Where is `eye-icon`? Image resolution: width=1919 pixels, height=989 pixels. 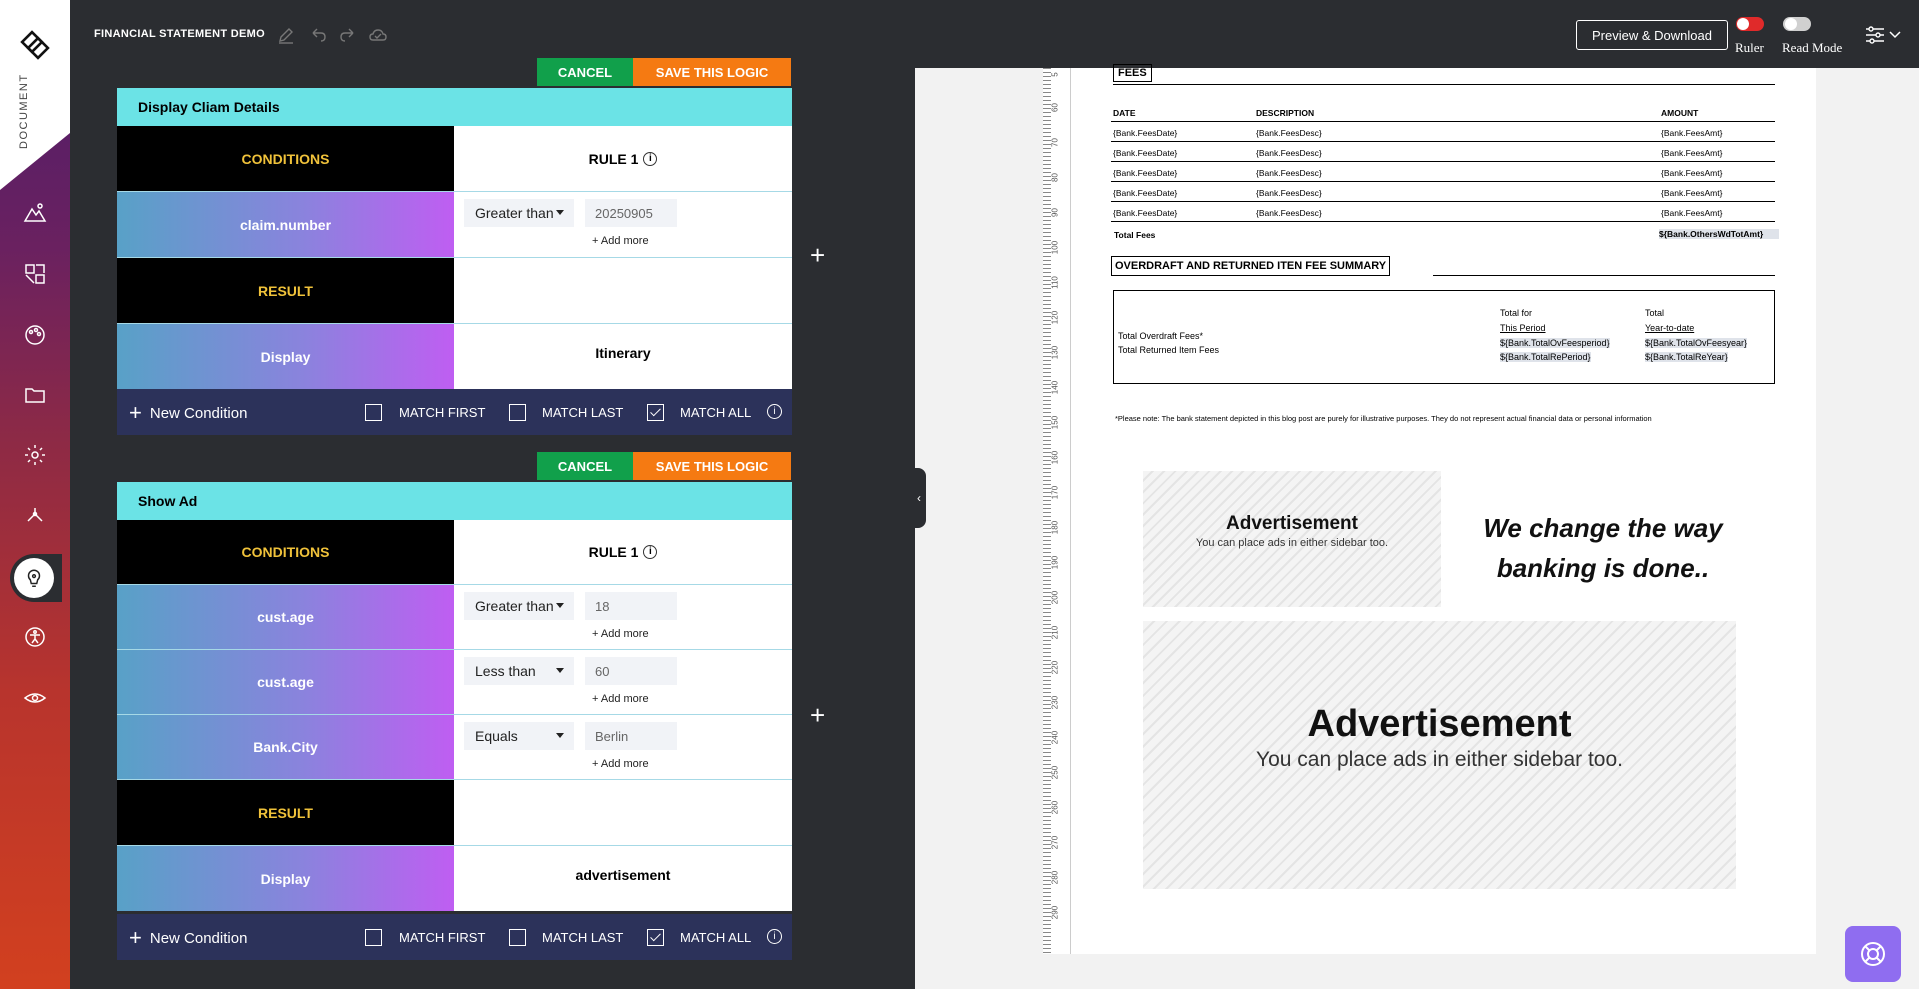
eye-icon is located at coordinates (35, 698).